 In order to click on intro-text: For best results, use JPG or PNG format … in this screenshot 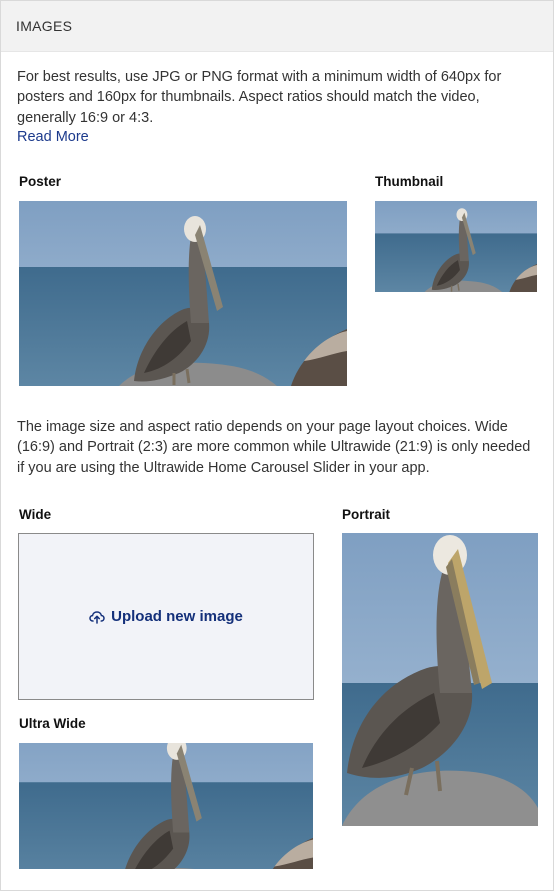, I will do `click(259, 97)`.